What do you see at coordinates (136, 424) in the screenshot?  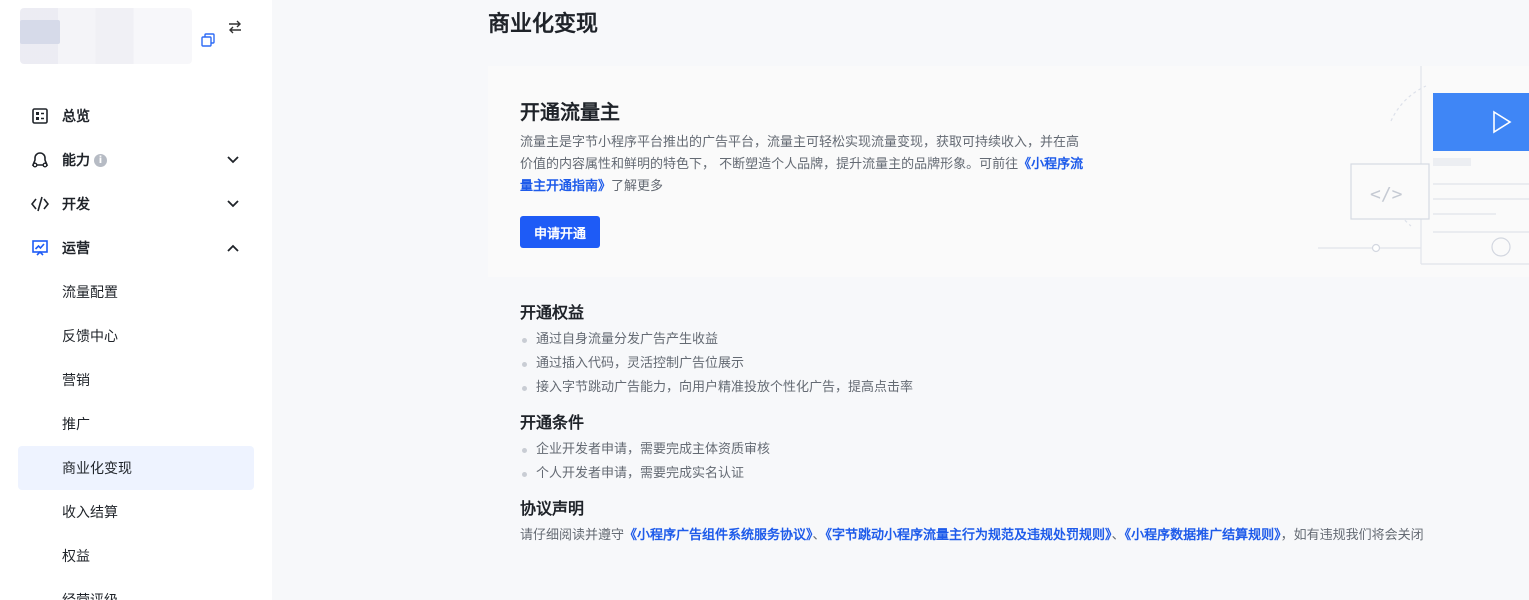 I see `sidebar-subitem-promotion: 推广` at bounding box center [136, 424].